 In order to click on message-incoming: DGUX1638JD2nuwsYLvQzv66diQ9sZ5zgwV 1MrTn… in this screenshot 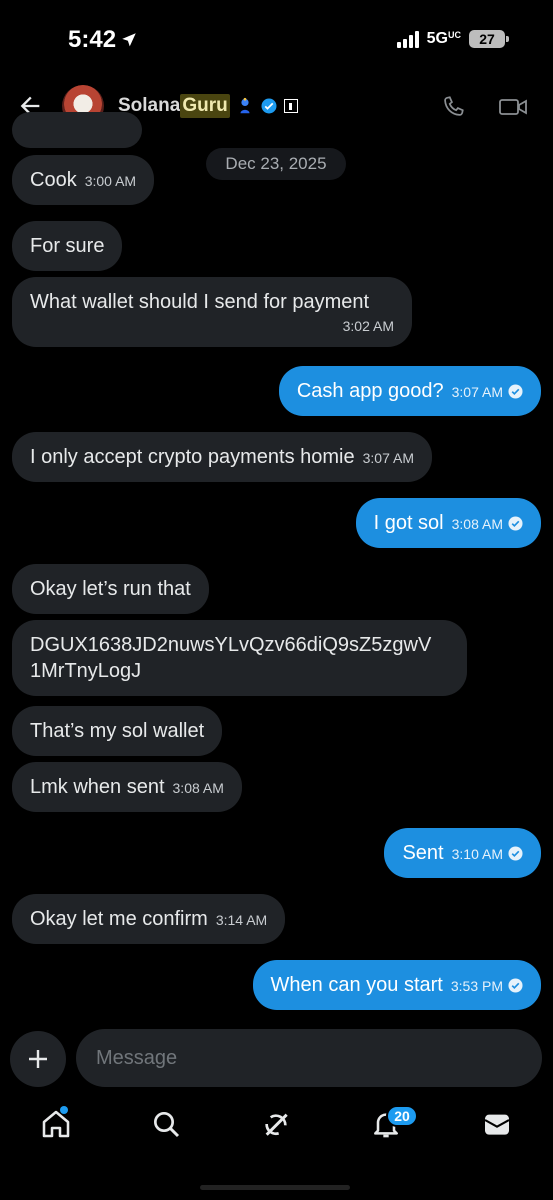, I will do `click(239, 658)`.